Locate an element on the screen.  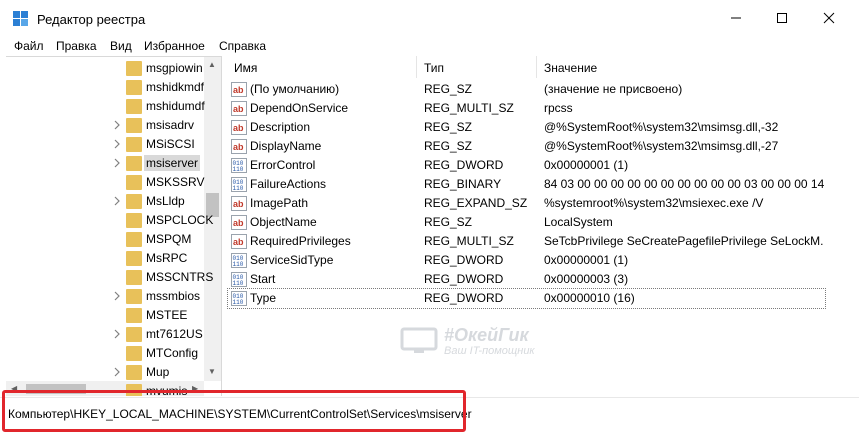
watermark-subtitle: Ваш IT-помощник is located at coordinates (489, 351).